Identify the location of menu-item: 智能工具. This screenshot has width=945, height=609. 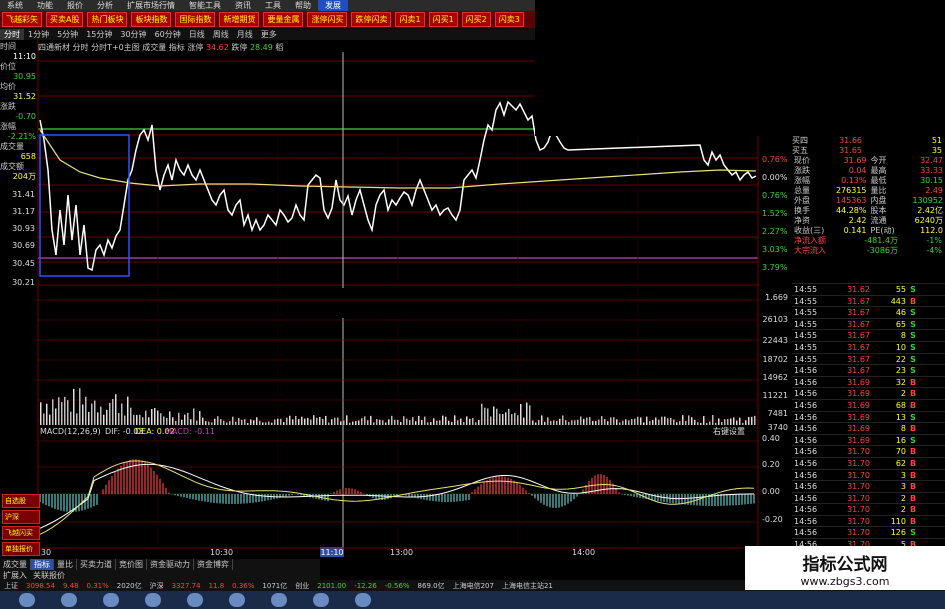
(205, 5).